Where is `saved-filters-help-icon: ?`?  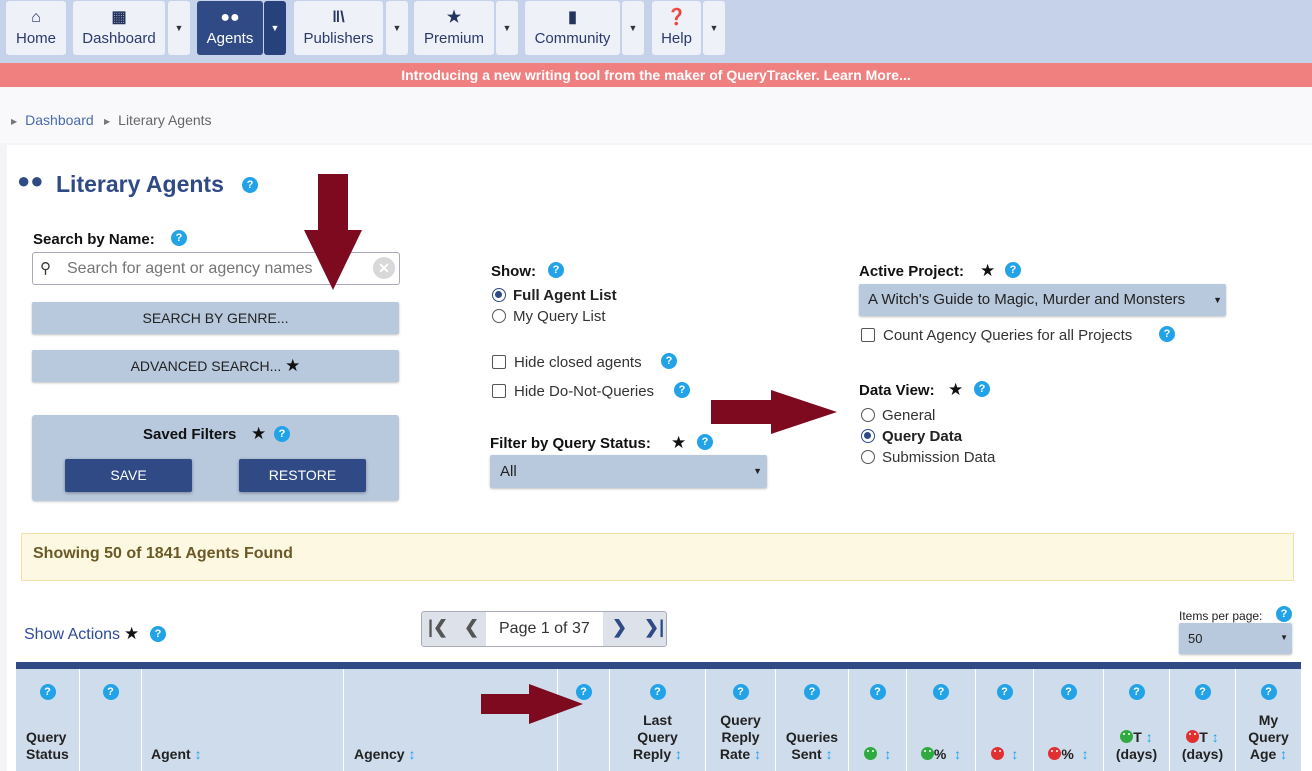
saved-filters-help-icon: ? is located at coordinates (282, 434).